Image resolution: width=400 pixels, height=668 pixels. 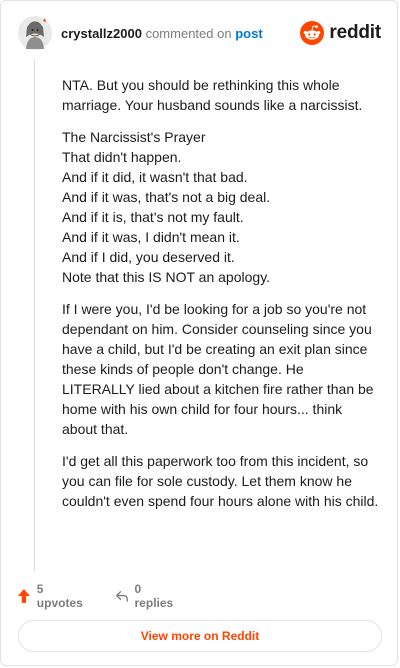 I want to click on reddit-wordmark: reddit, so click(x=355, y=32).